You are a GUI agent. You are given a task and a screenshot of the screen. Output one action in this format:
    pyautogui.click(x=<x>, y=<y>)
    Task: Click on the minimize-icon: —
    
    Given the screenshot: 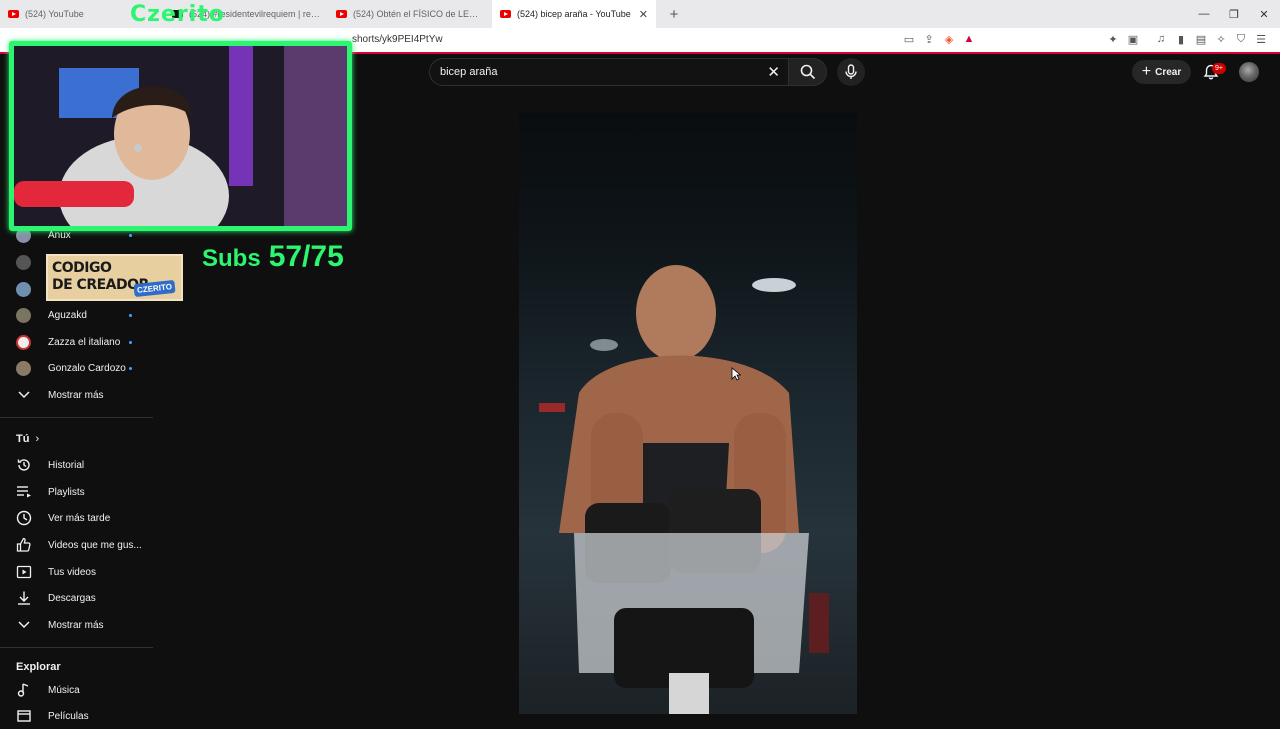 What is the action you would take?
    pyautogui.click(x=1204, y=14)
    